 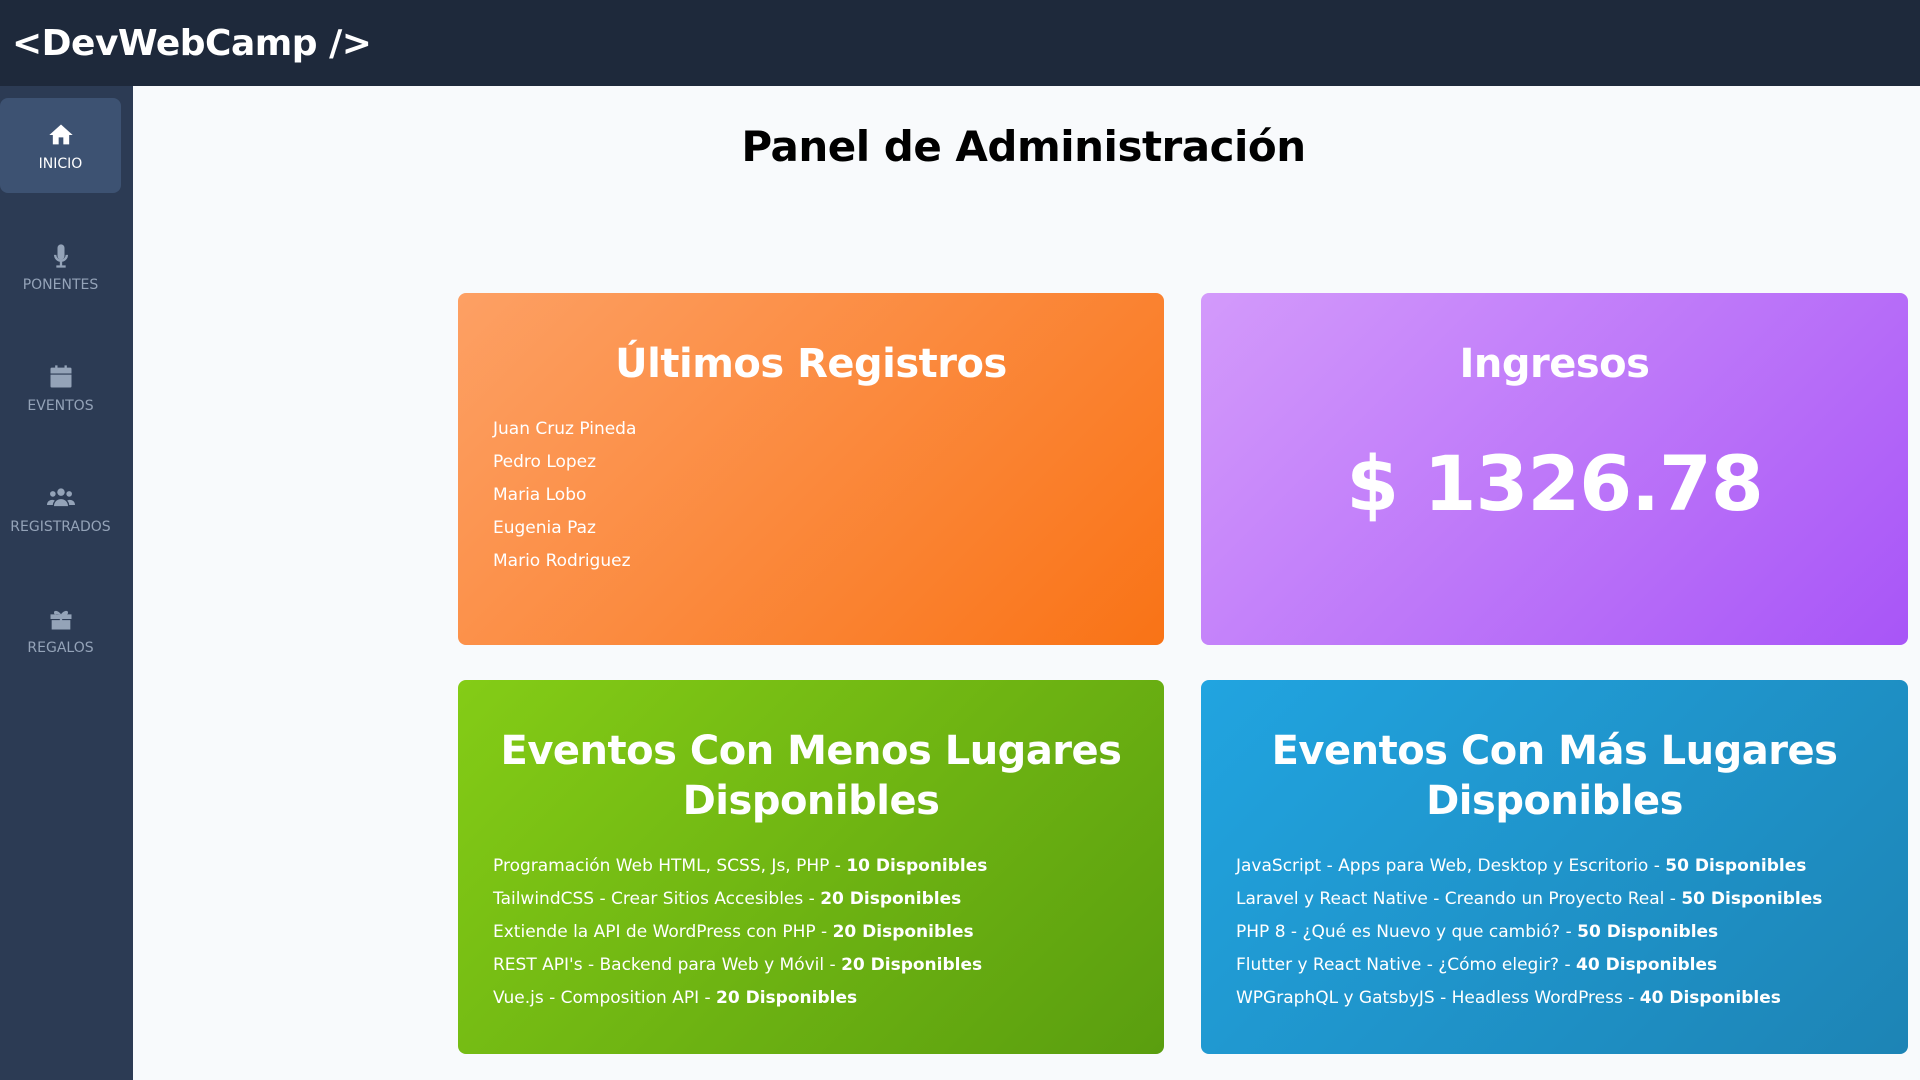 I want to click on event-name: Vue.js - Composition API -, so click(x=605, y=998).